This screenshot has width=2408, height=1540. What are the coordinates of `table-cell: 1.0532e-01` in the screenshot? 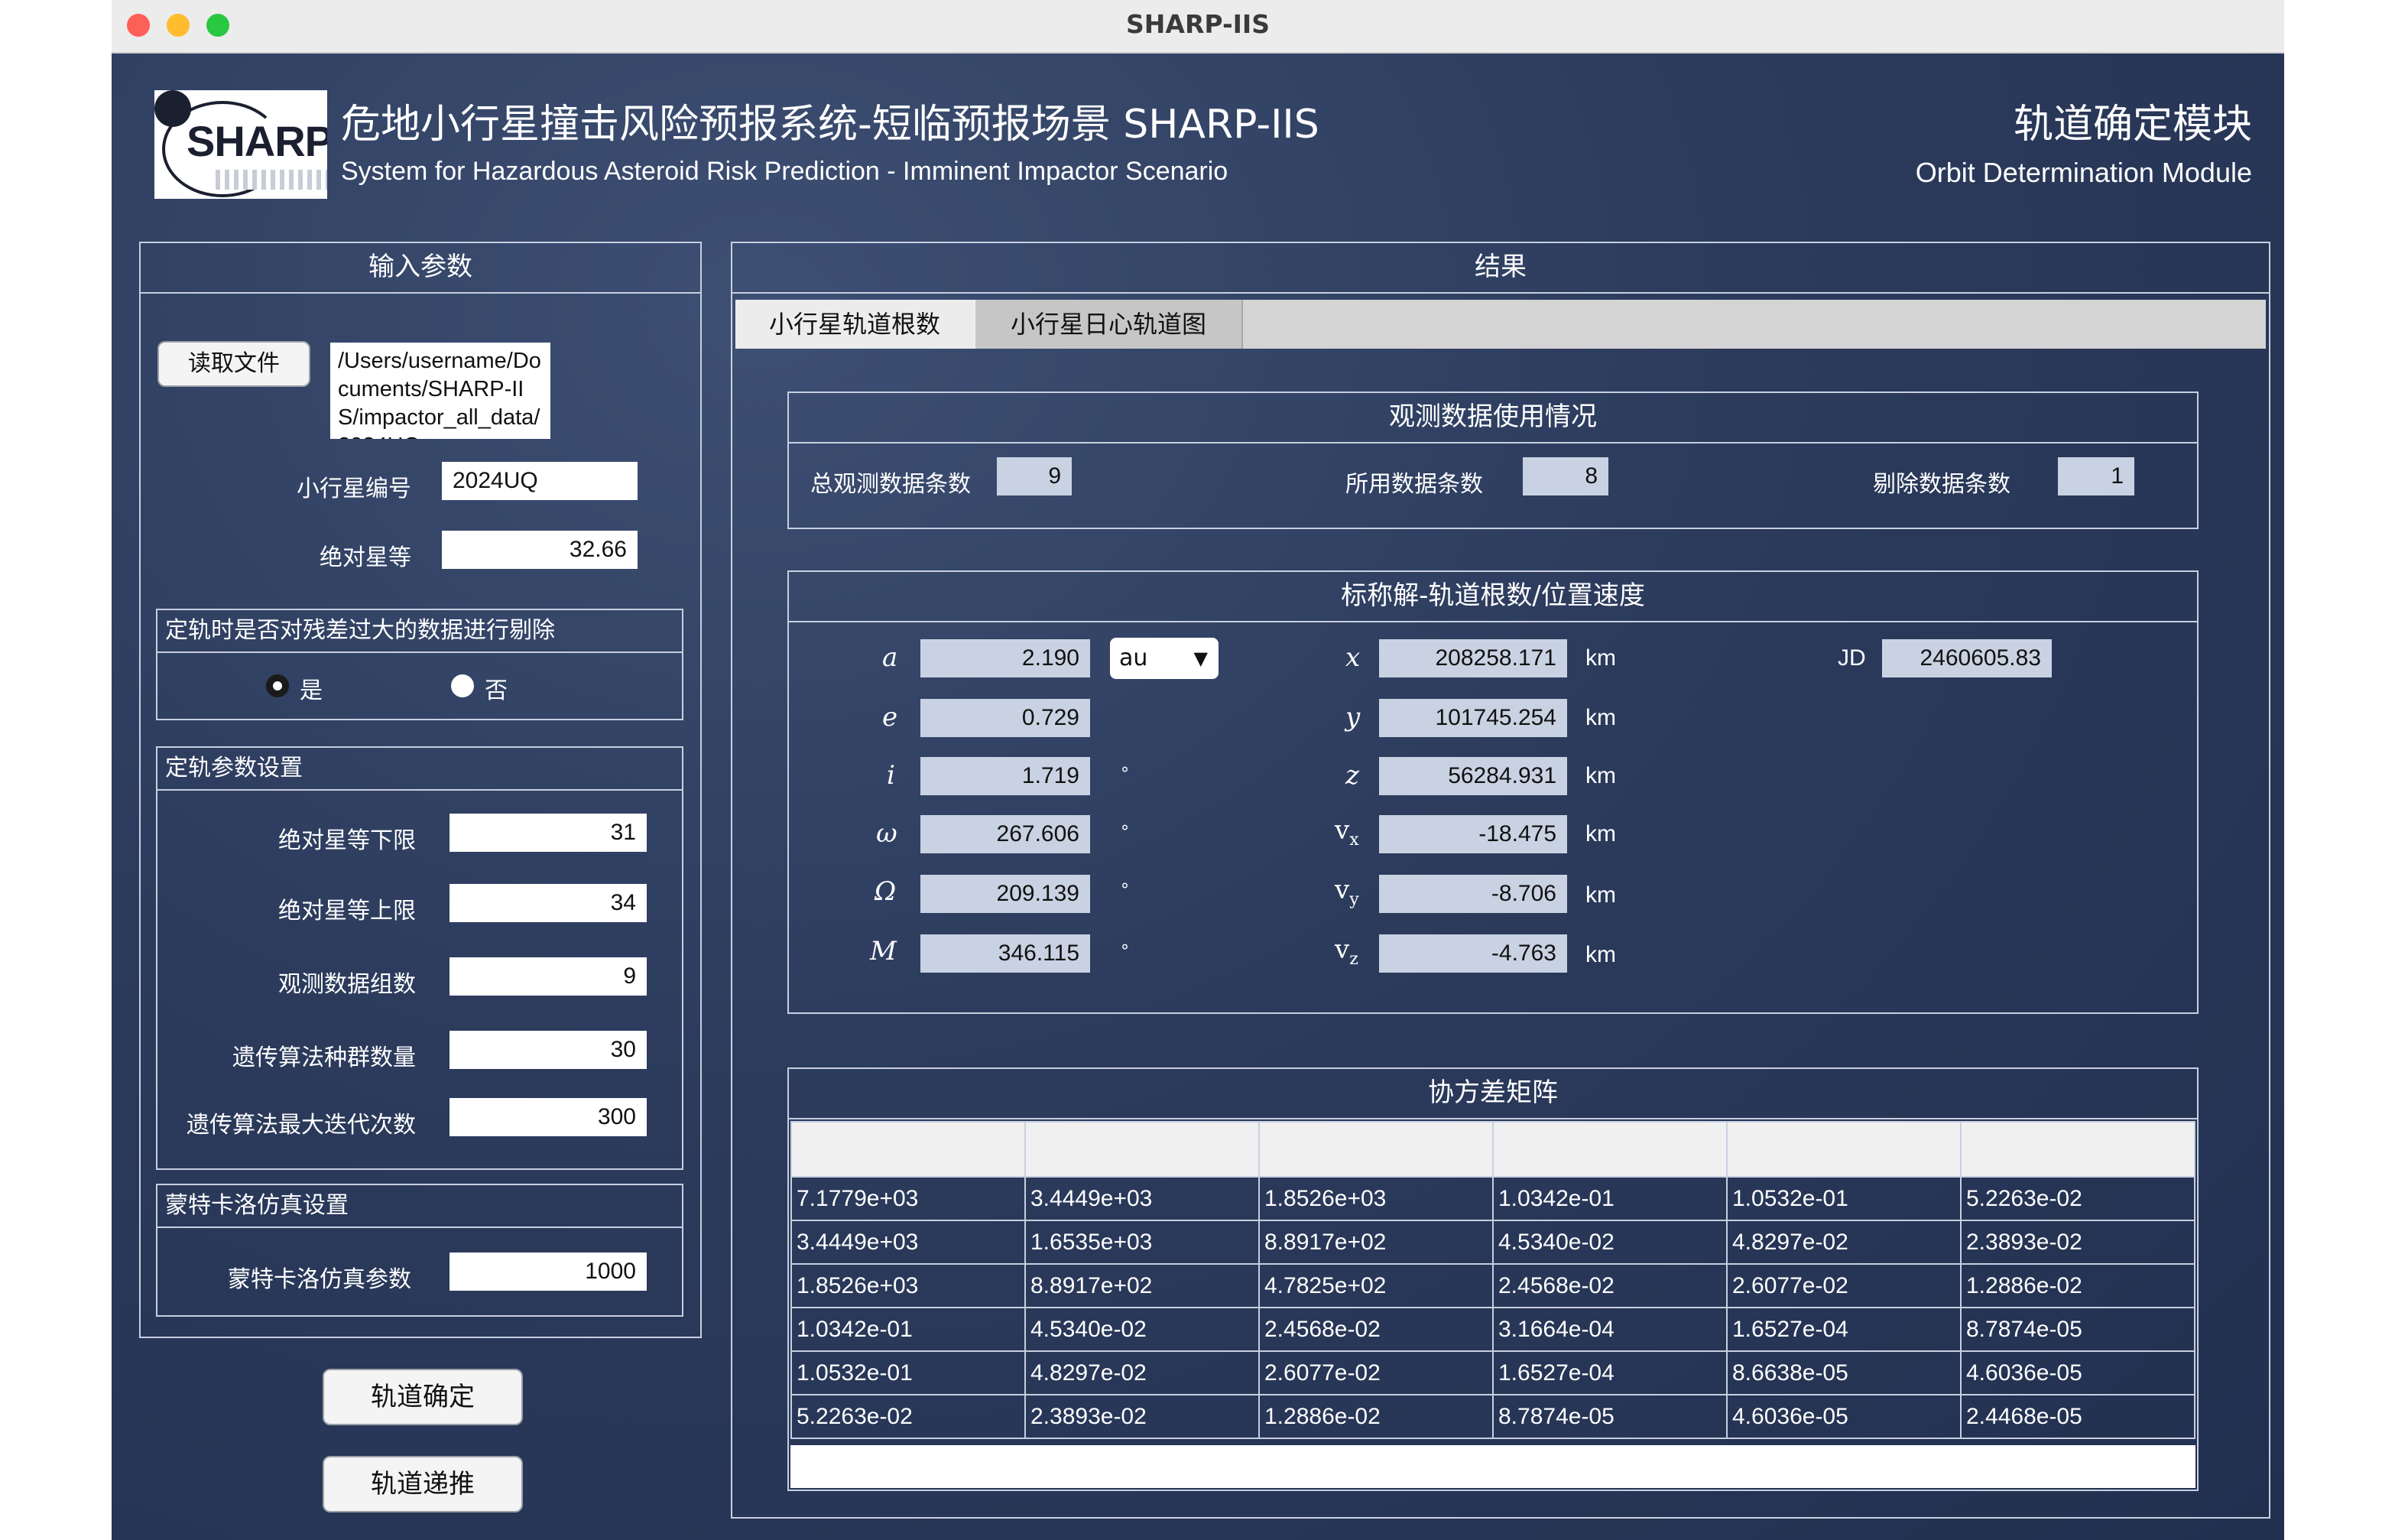 It's located at (908, 1372).